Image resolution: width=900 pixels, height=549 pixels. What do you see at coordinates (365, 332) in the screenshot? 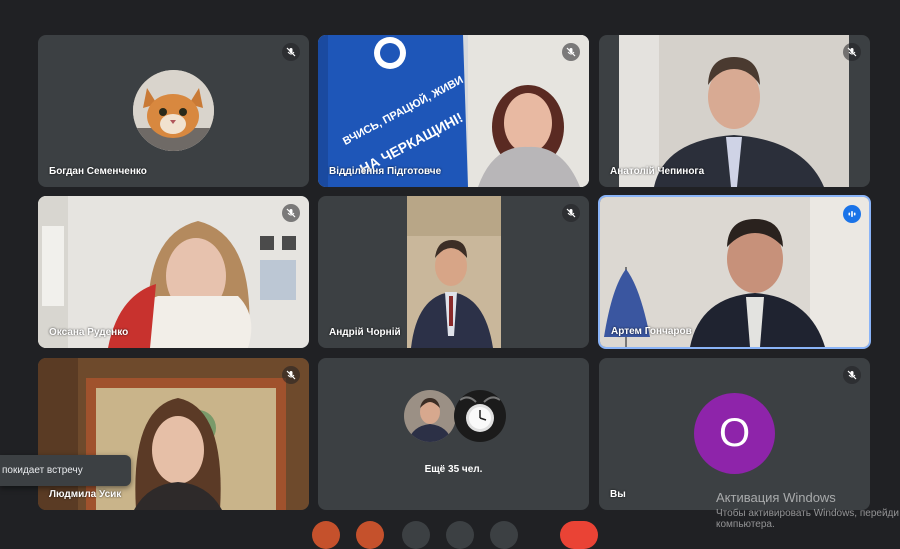
I see `participant-name: Андрій Чорній` at bounding box center [365, 332].